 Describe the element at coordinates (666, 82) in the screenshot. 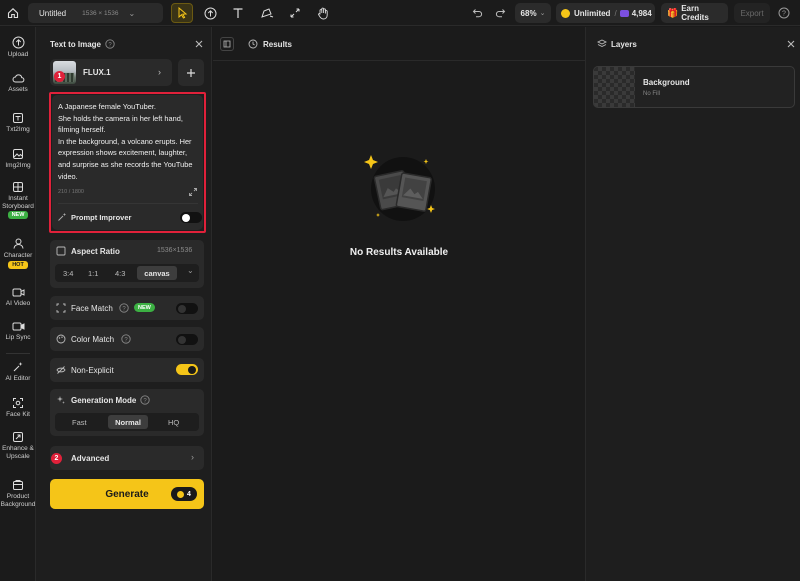

I see `layer-name: Background` at that location.